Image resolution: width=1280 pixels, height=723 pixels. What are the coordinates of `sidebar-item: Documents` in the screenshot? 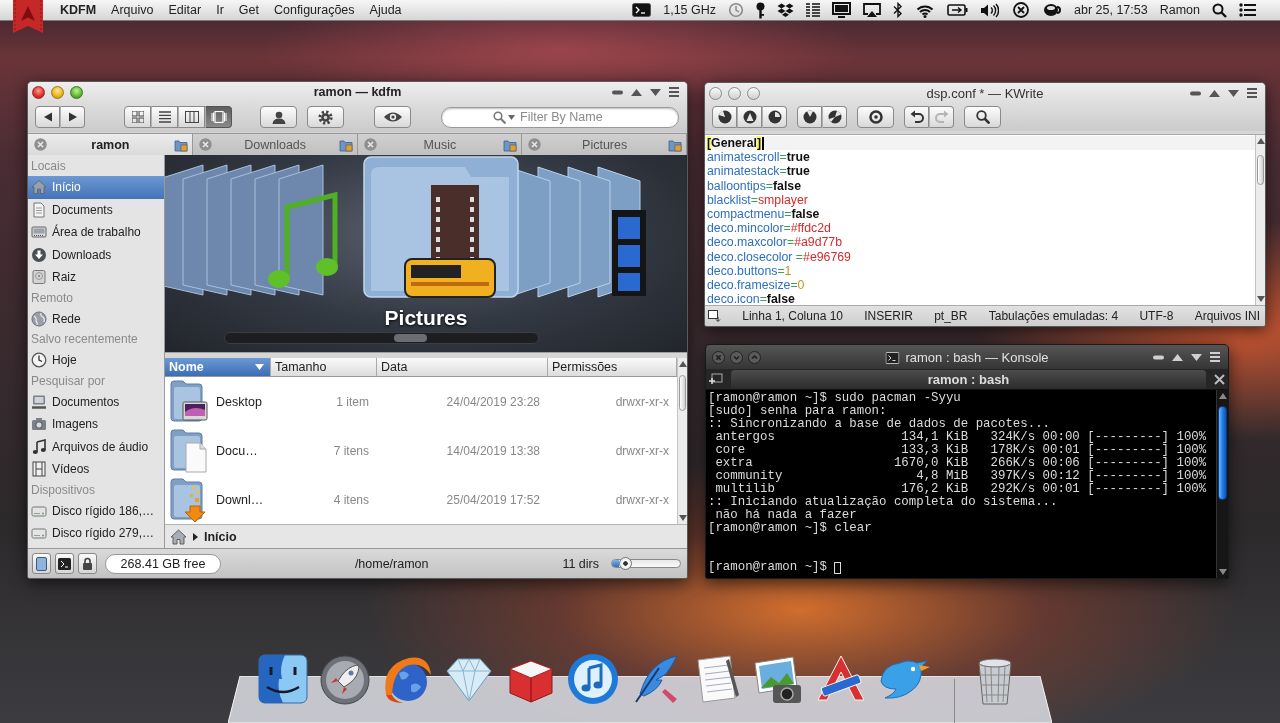 It's located at (96, 209).